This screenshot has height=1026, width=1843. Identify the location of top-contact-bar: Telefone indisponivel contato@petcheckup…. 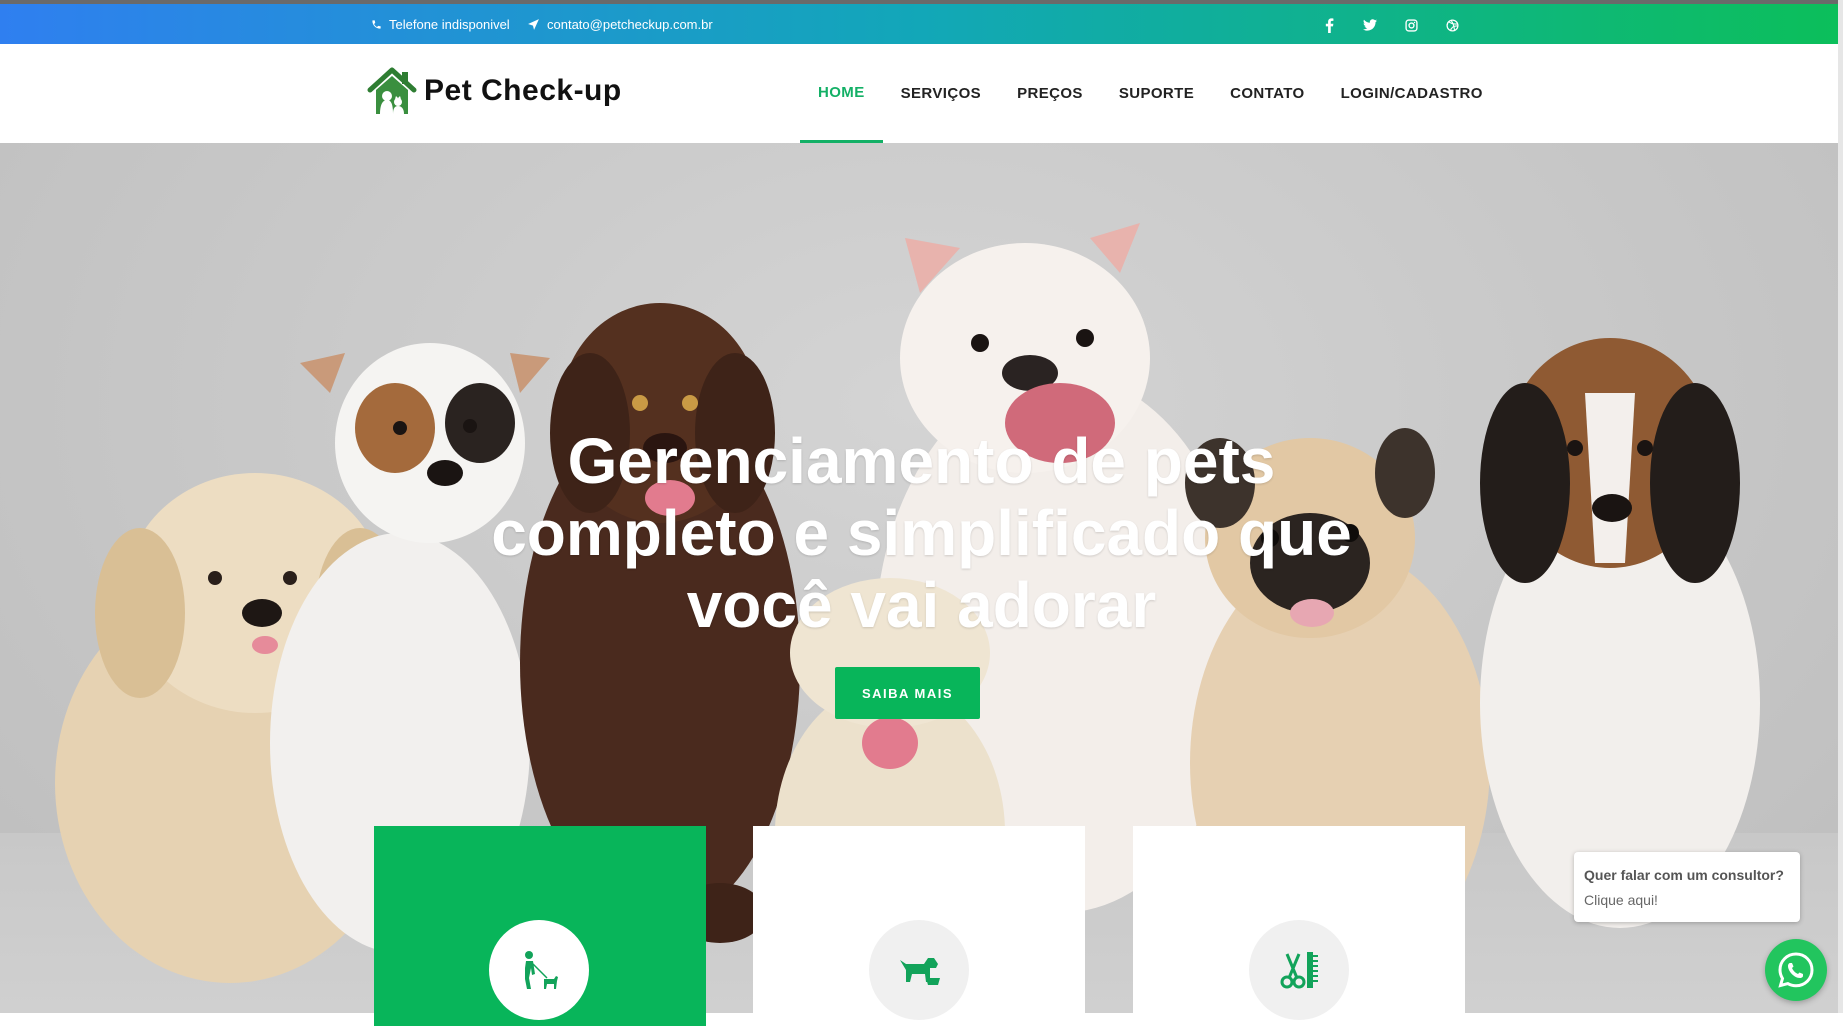
(921, 22).